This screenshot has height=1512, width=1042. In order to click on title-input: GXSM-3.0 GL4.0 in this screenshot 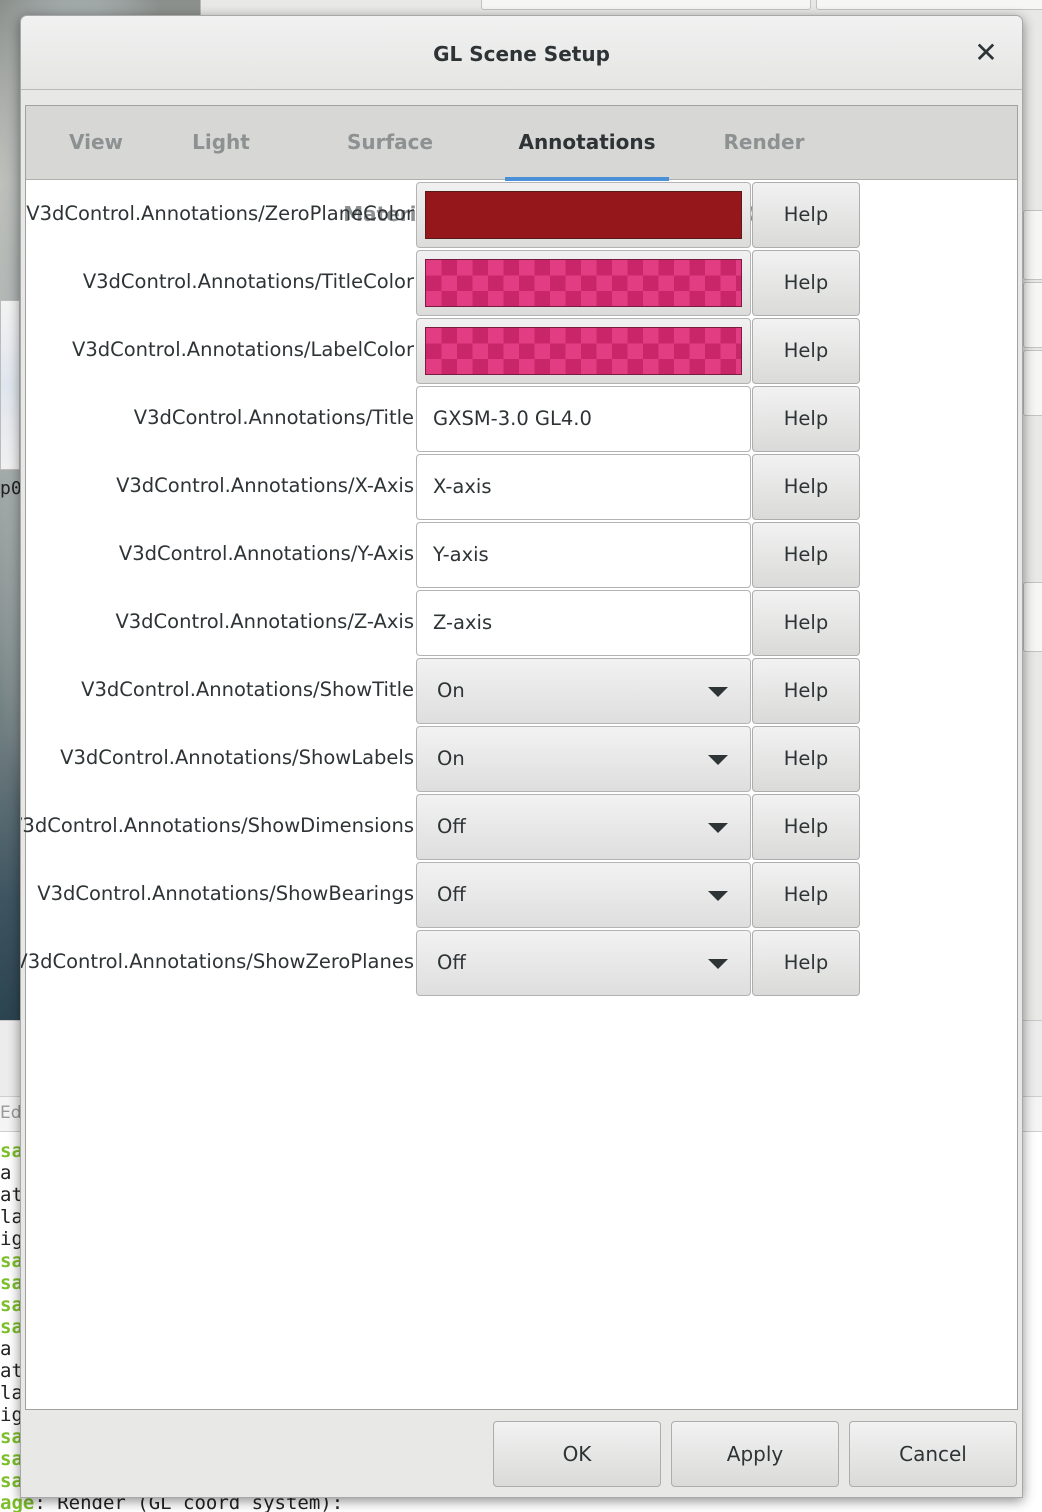, I will do `click(583, 419)`.